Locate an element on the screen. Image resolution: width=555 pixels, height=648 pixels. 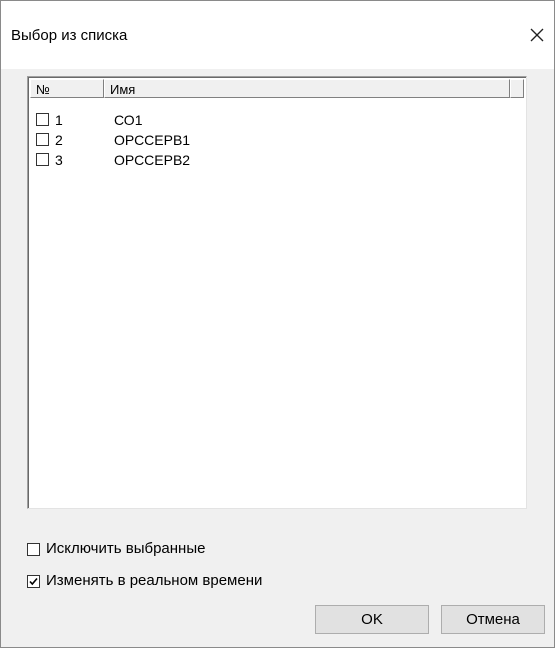
column-header-number: № is located at coordinates (67, 88).